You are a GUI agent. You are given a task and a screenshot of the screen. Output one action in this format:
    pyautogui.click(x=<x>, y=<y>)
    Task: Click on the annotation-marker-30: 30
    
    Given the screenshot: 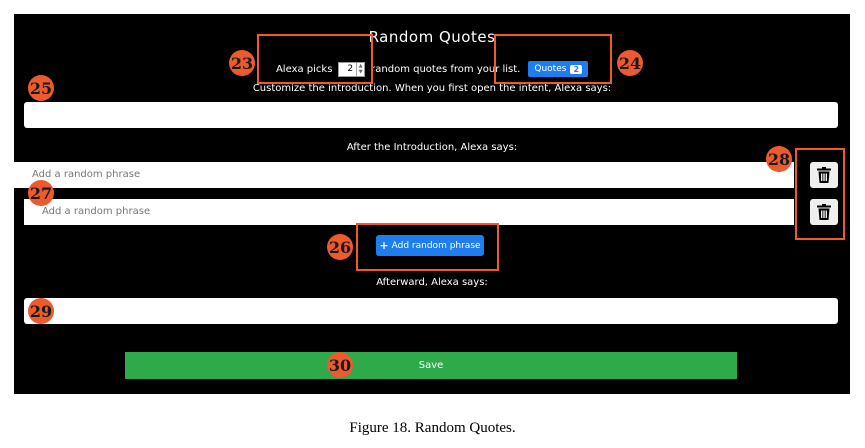 What is the action you would take?
    pyautogui.click(x=340, y=365)
    